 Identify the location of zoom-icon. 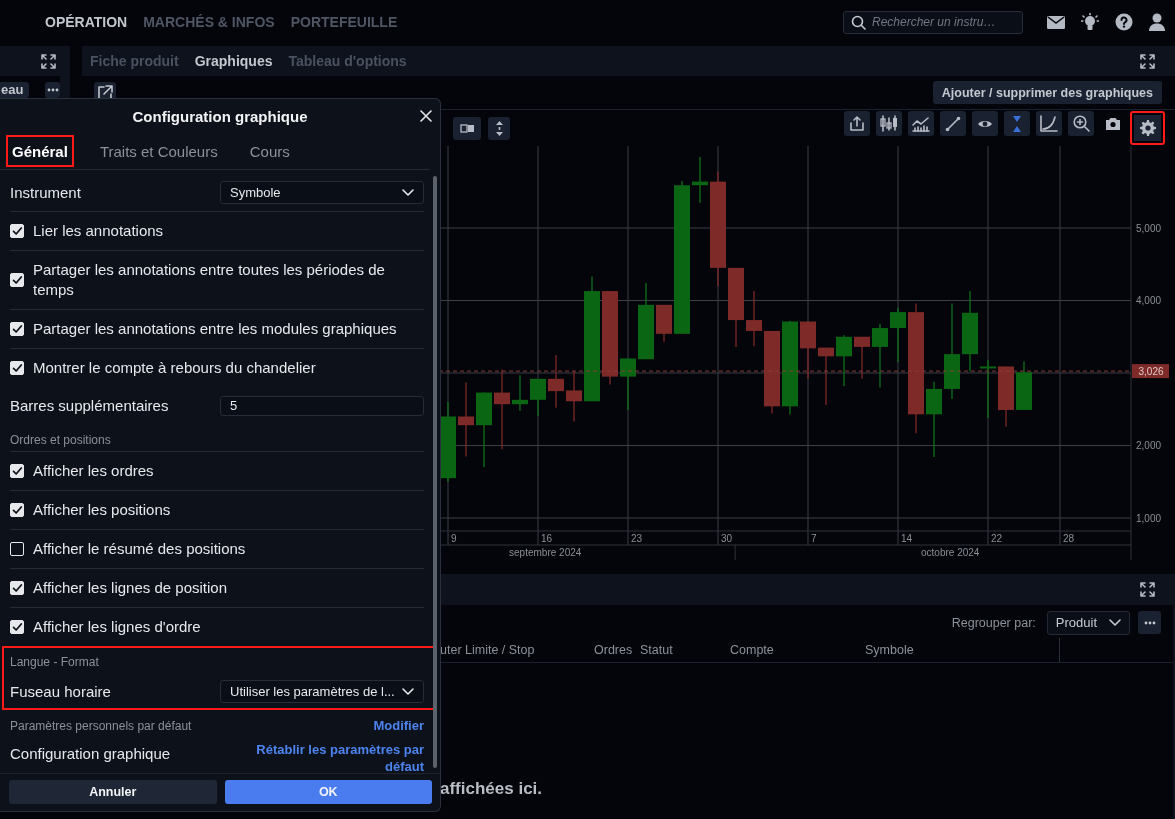
(1081, 123).